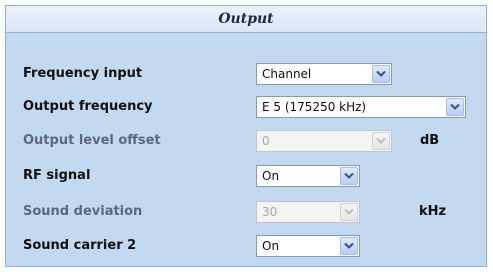 This screenshot has height=272, width=493. I want to click on output-frequency-label: Output frequency, so click(88, 106).